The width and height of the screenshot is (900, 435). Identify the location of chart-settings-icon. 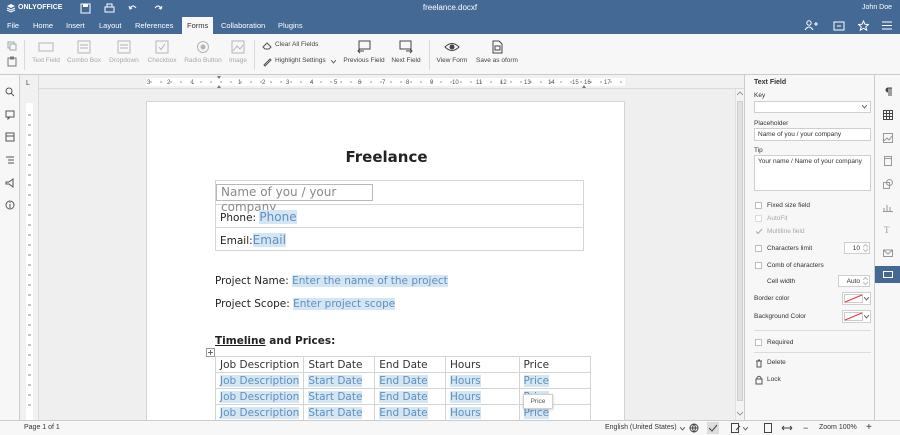
(888, 207).